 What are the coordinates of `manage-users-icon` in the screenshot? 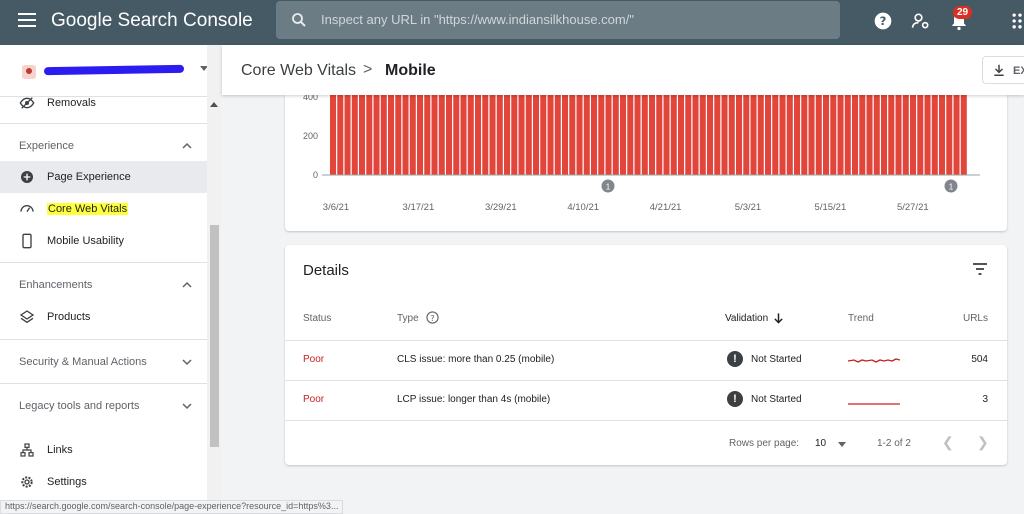 It's located at (921, 21).